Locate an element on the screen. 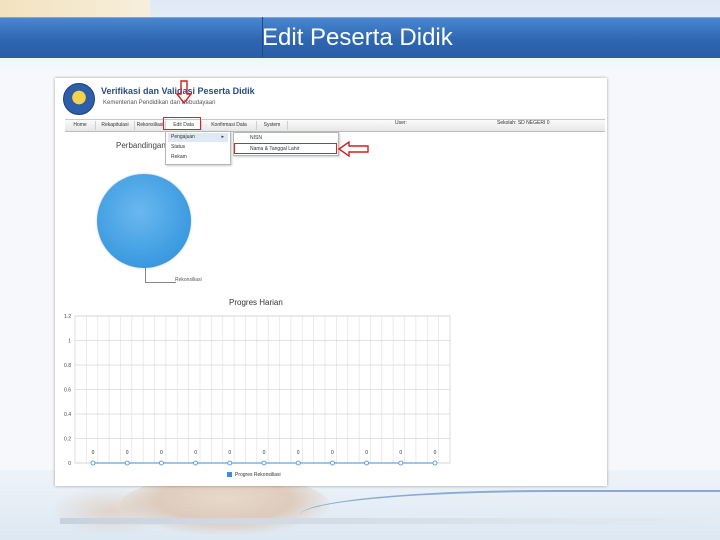 This screenshot has height=540, width=720. pie-chart-slice is located at coordinates (144, 221).